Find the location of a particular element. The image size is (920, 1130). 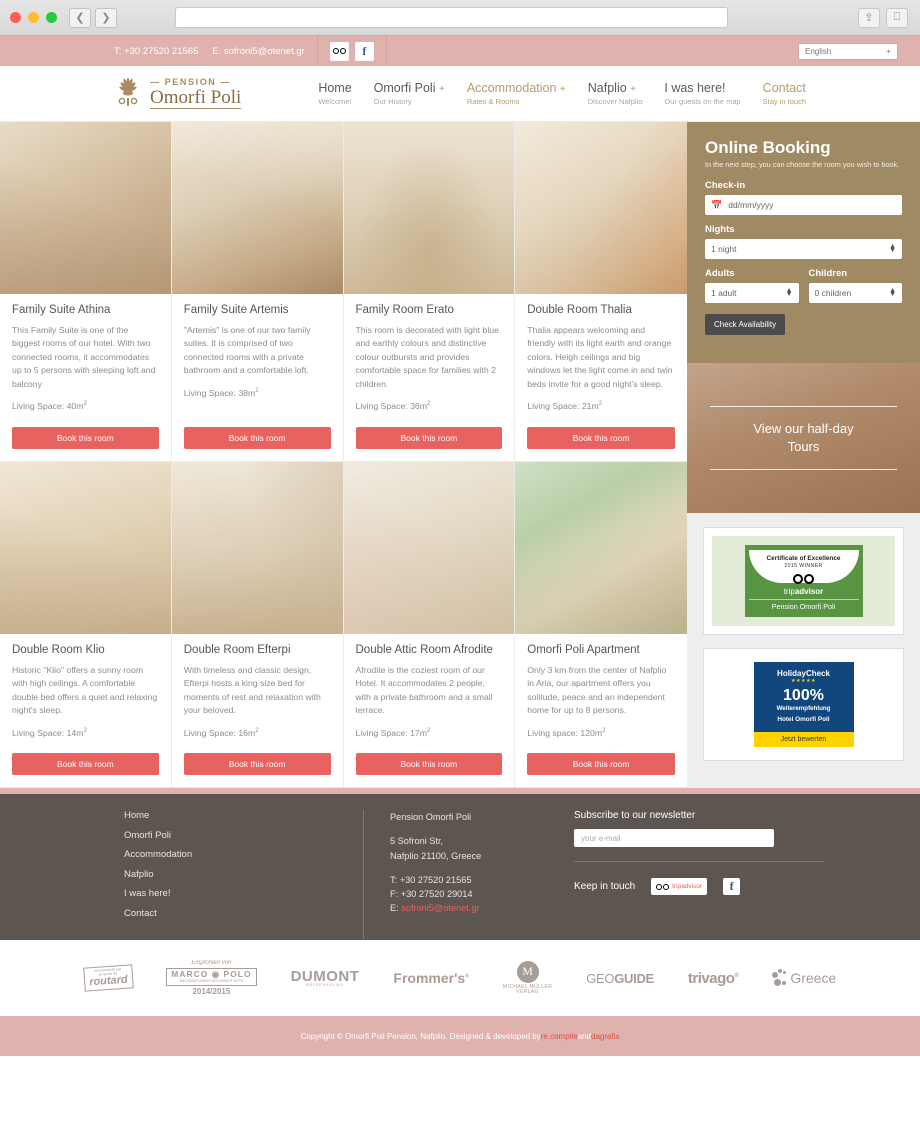

nights-value: 1 night is located at coordinates (724, 249).